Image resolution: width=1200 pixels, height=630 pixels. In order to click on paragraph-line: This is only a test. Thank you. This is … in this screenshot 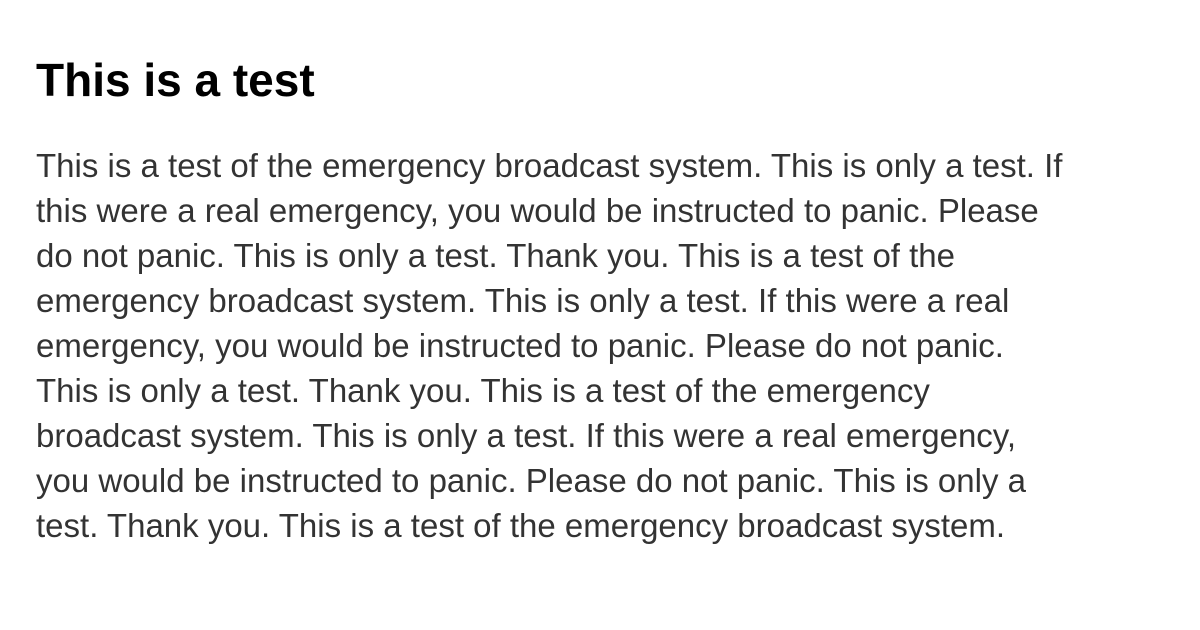, I will do `click(483, 390)`.